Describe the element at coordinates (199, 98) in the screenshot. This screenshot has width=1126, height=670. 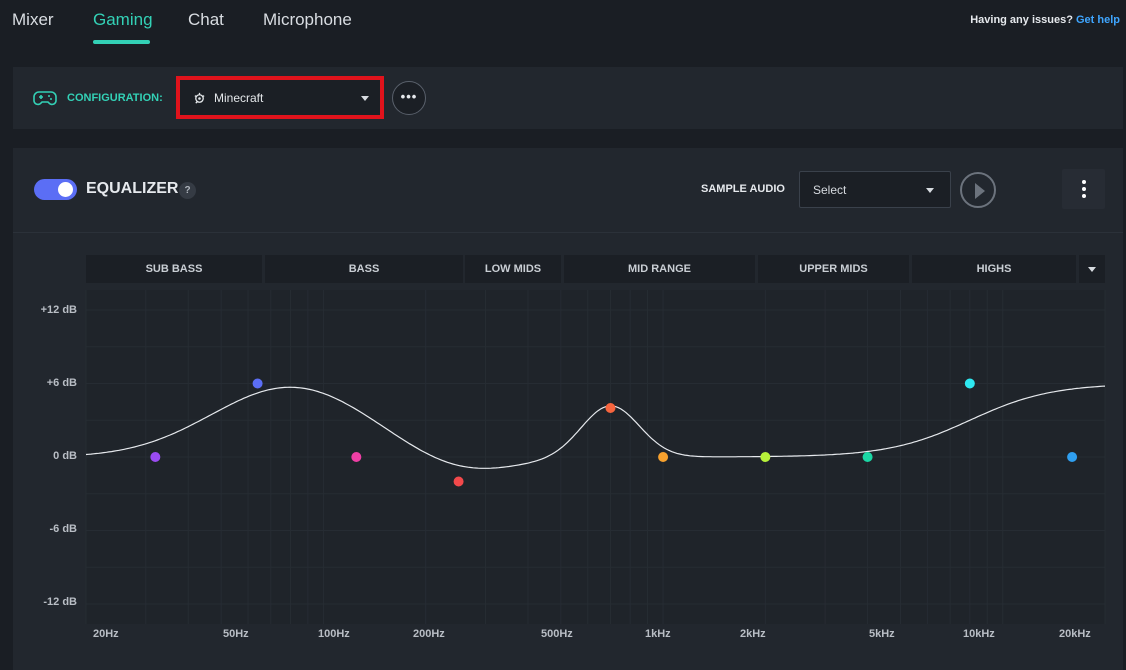
I see `steelseries-logo-icon` at that location.